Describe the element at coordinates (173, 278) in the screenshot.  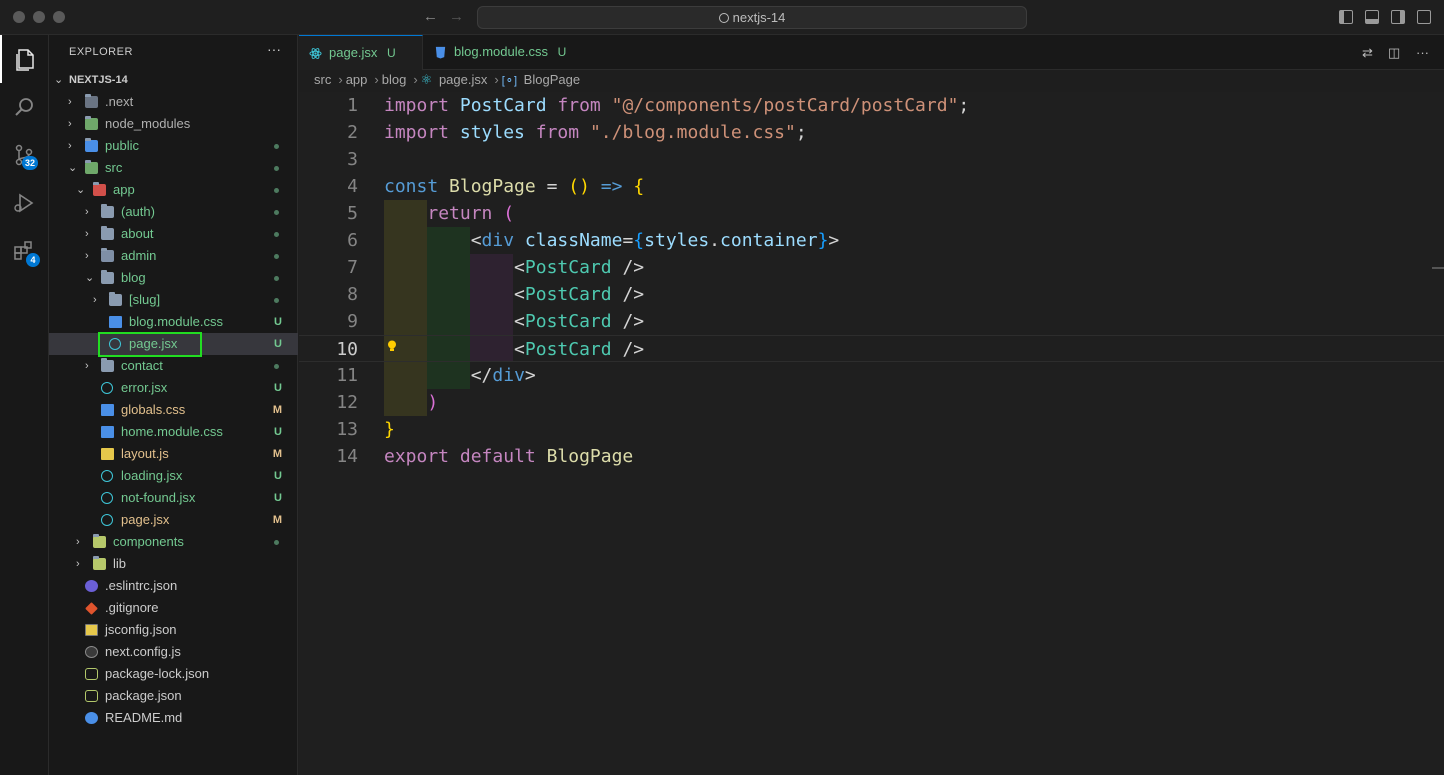
I see `tree-item-blog: ⌄ blog` at that location.